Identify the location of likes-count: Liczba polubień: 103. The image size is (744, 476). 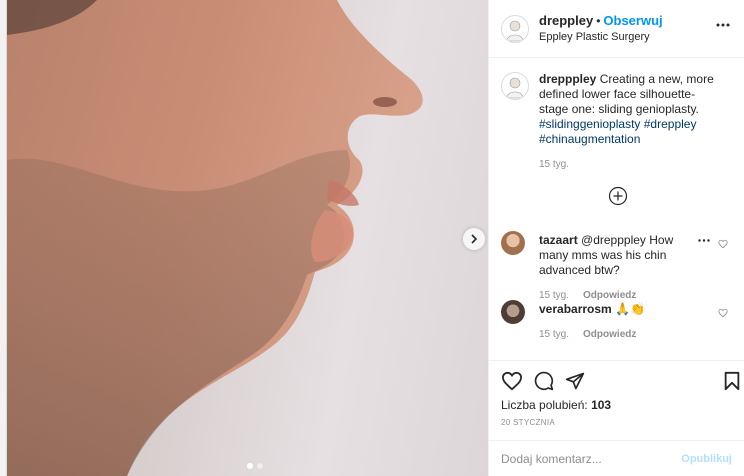
(556, 405).